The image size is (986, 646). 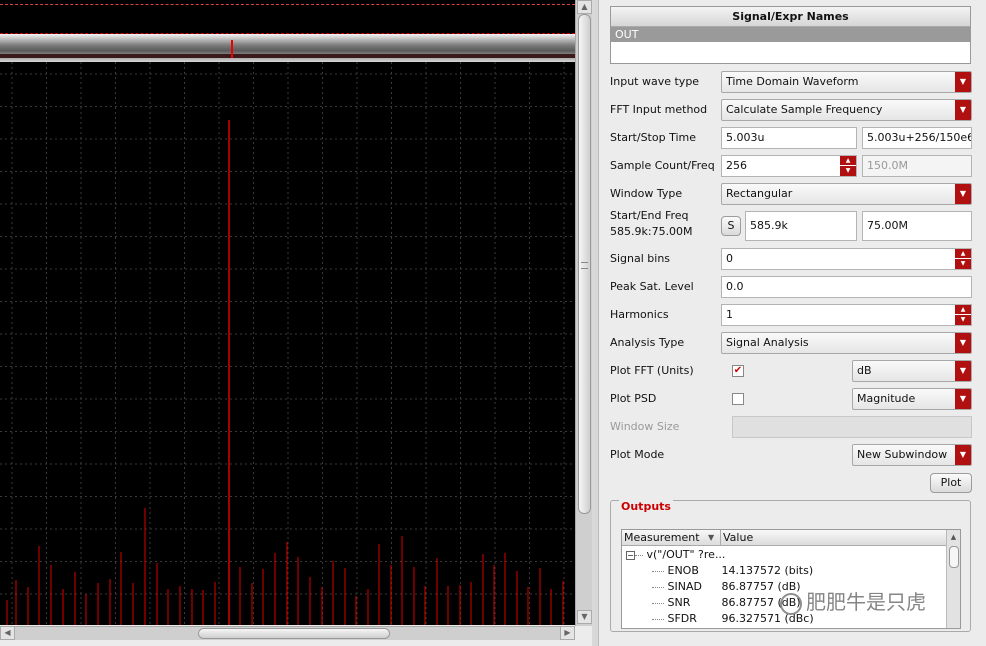 What do you see at coordinates (866, 602) in the screenshot?
I see `watermark-text: 肥肥牛是只虎` at bounding box center [866, 602].